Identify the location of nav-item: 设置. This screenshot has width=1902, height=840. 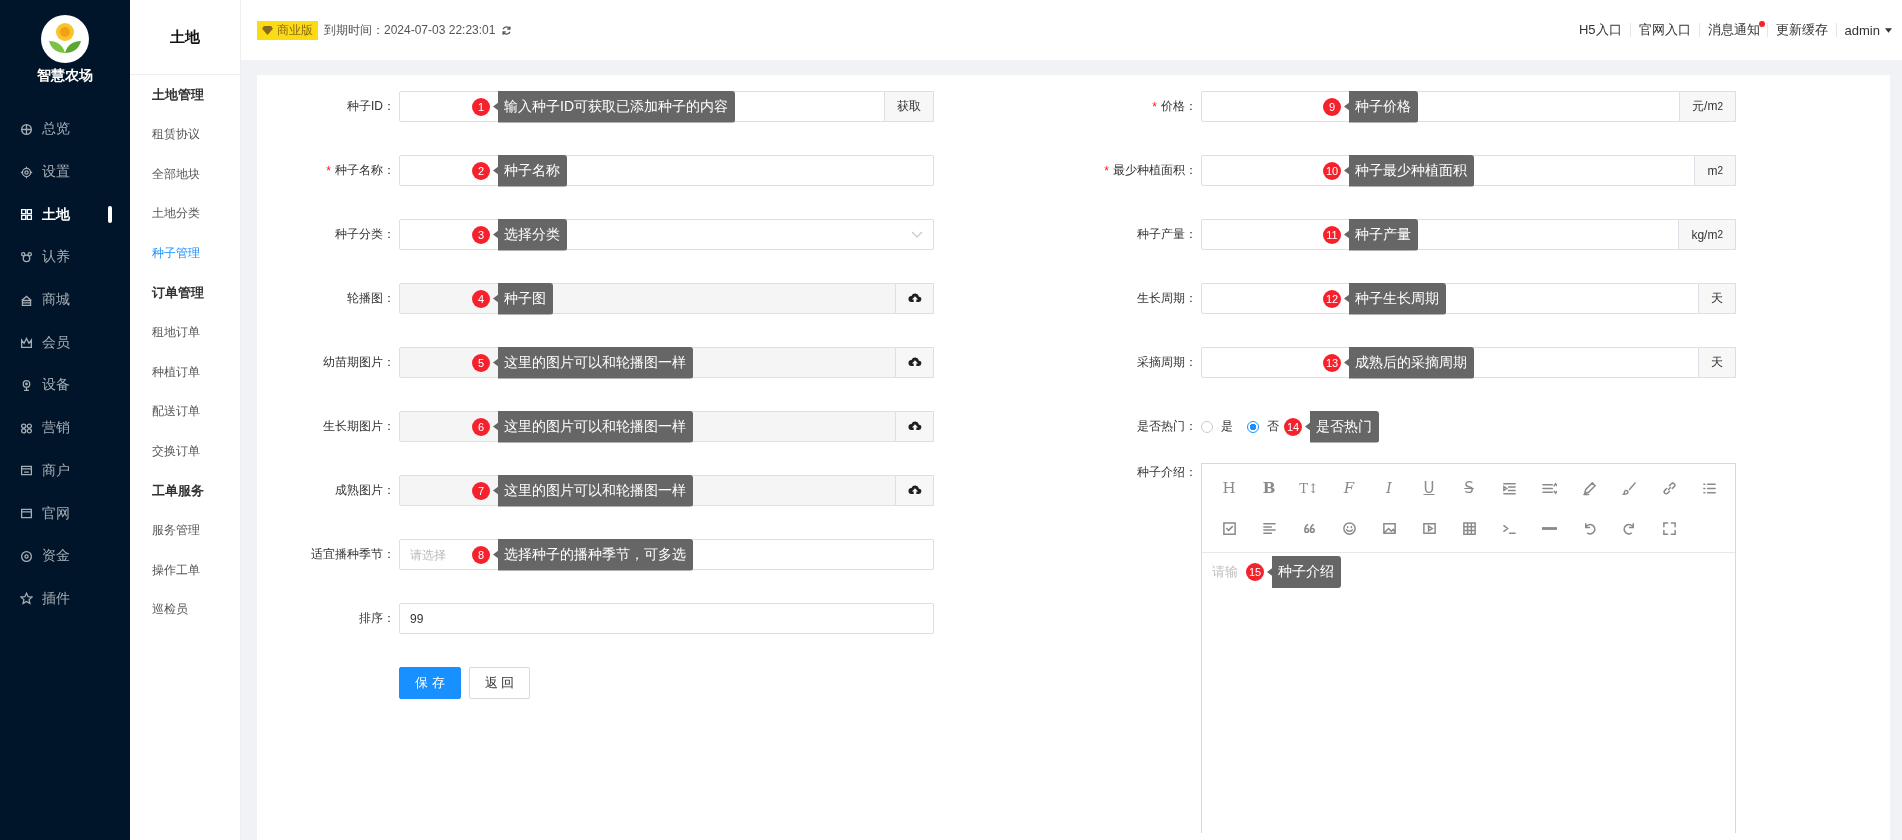
(65, 172).